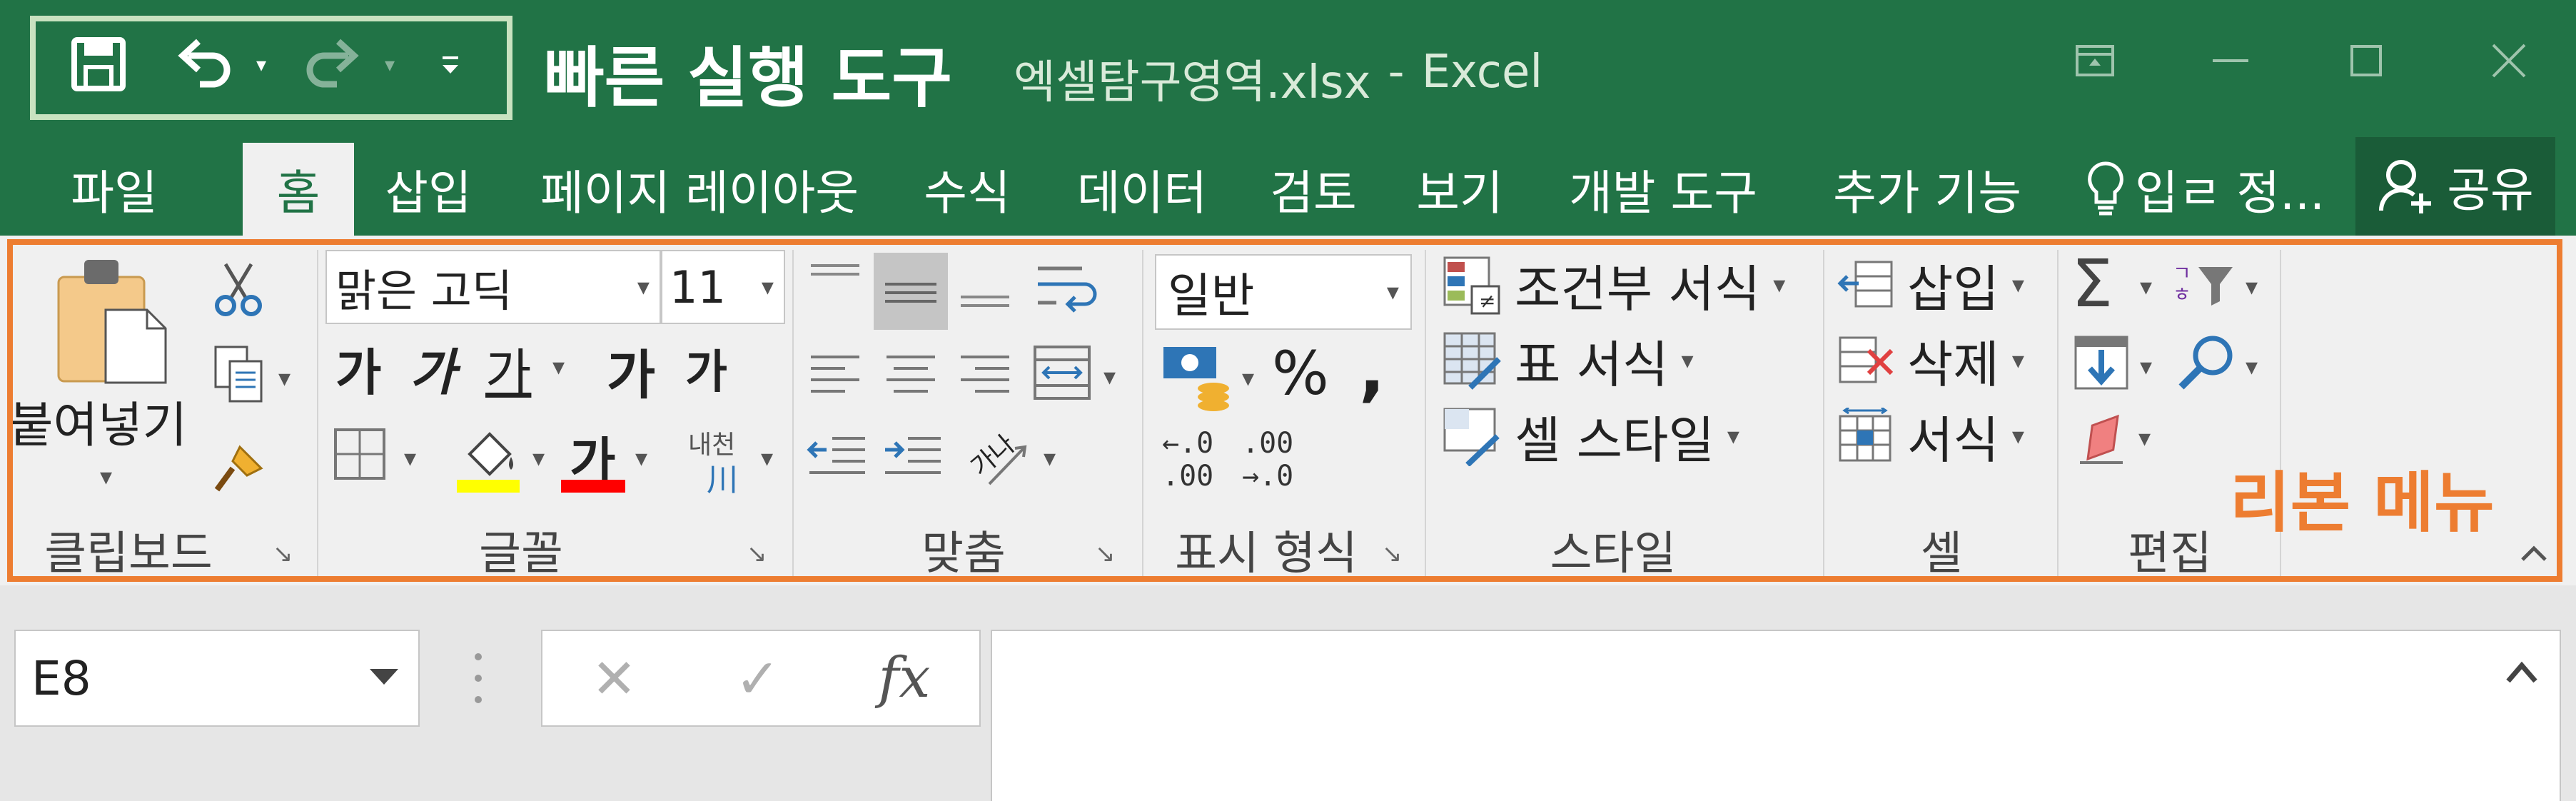 Image resolution: width=2576 pixels, height=801 pixels. I want to click on insert-function-button: fx, so click(905, 678).